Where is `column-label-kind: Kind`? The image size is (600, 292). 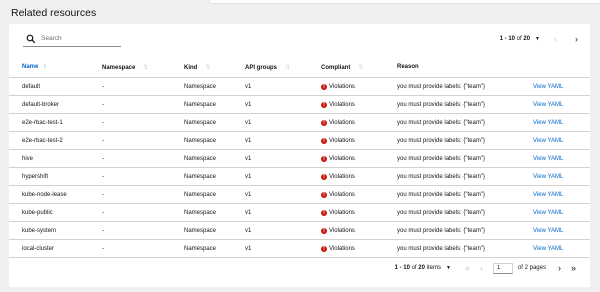
column-label-kind: Kind is located at coordinates (191, 67).